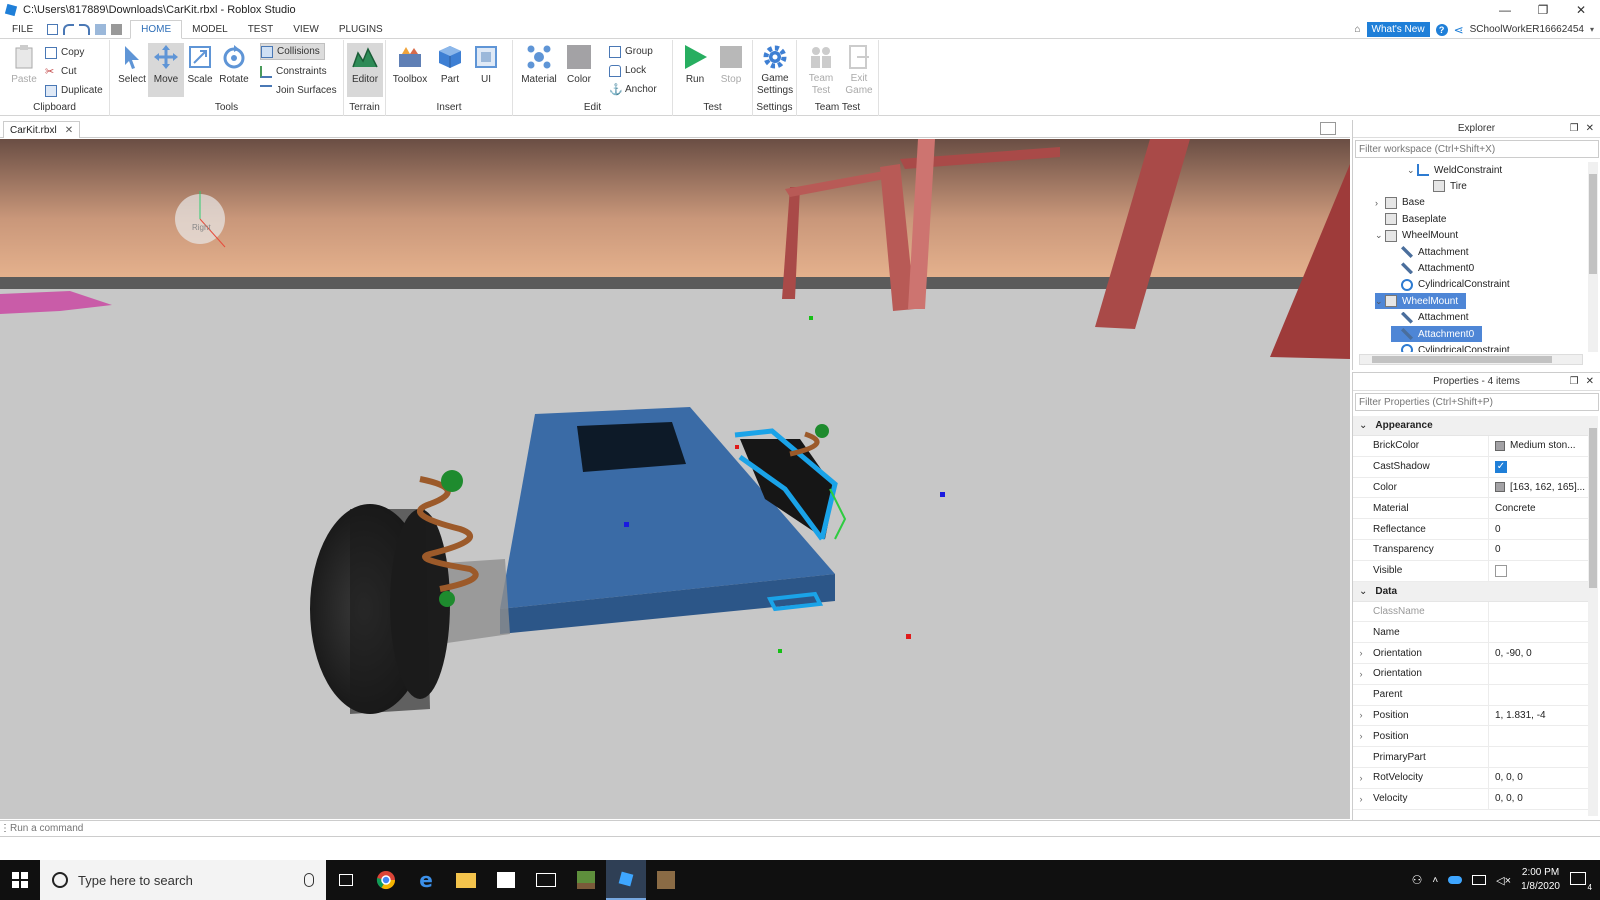 The width and height of the screenshot is (1600, 900). I want to click on property-row: ClassName, so click(1471, 612).